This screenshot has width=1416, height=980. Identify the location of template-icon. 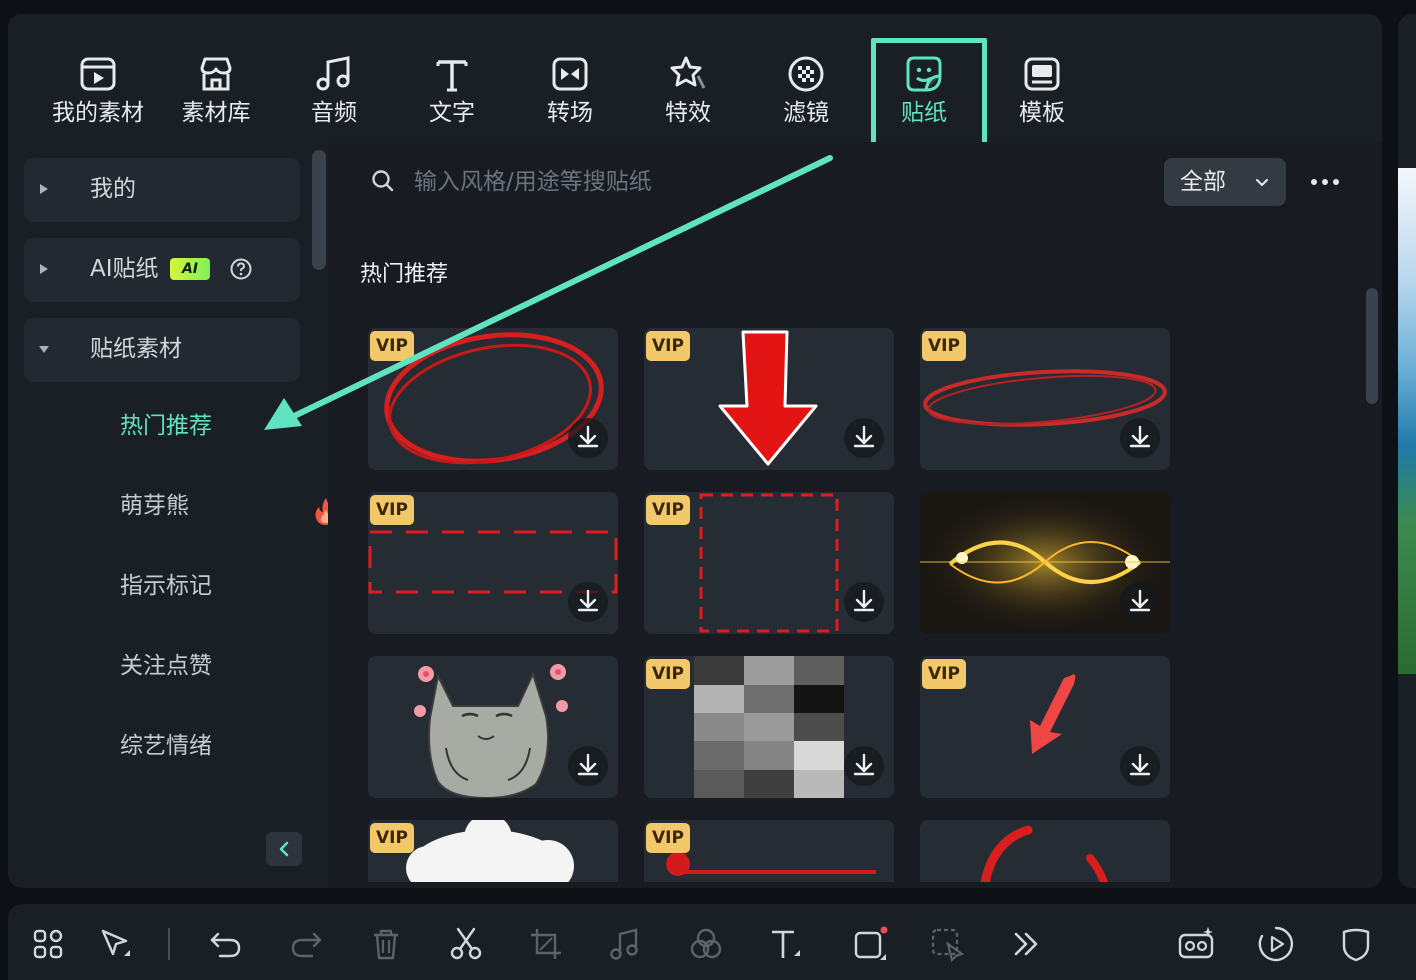
(1042, 74).